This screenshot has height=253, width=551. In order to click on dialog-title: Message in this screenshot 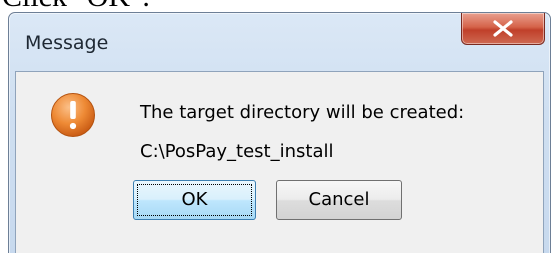, I will do `click(67, 43)`.